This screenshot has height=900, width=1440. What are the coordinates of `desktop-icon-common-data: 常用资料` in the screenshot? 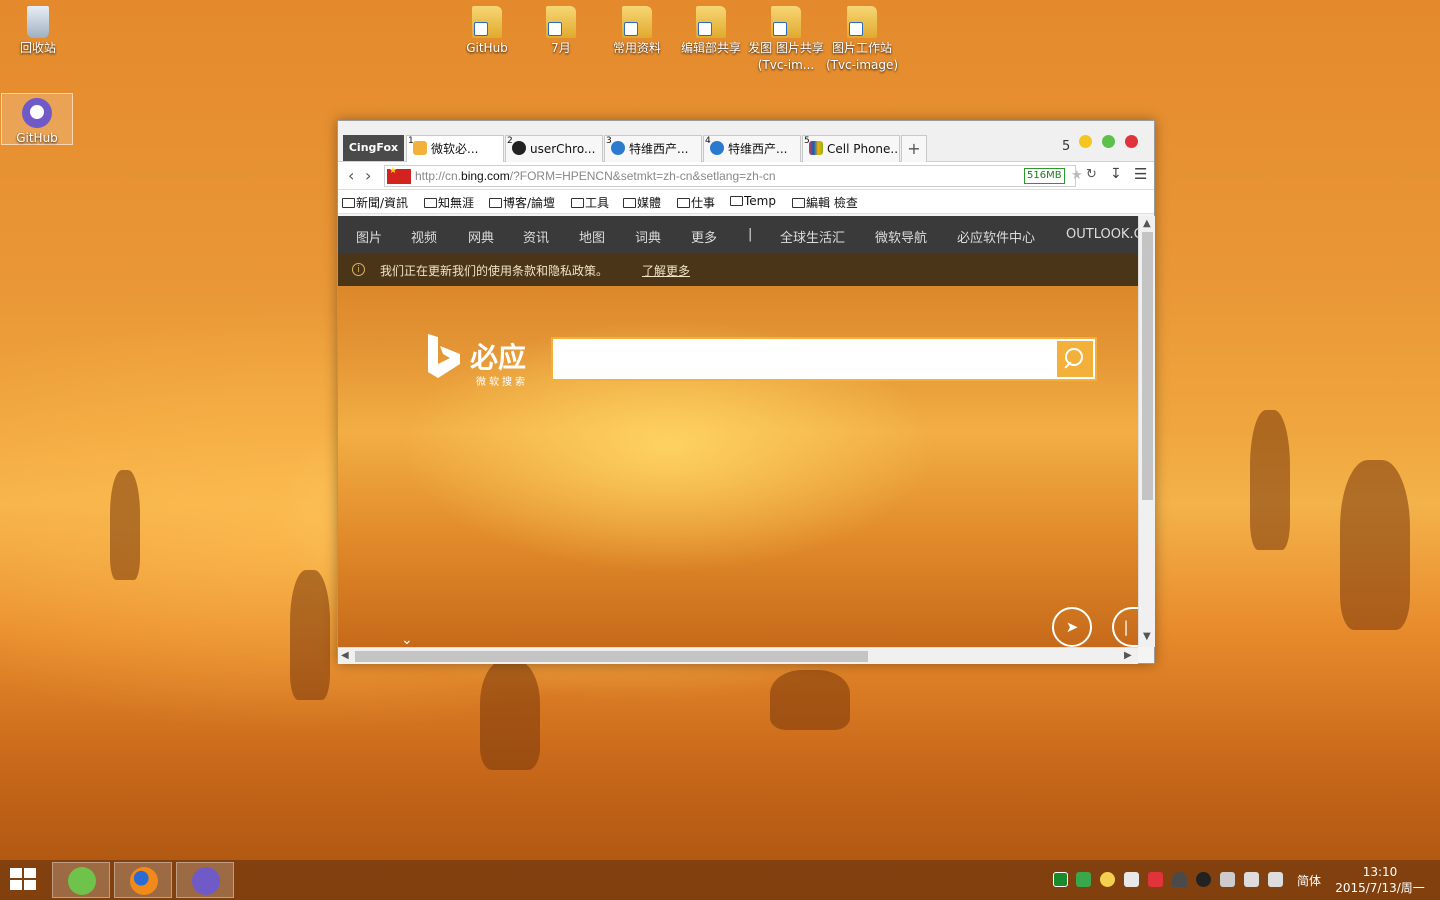 It's located at (637, 29).